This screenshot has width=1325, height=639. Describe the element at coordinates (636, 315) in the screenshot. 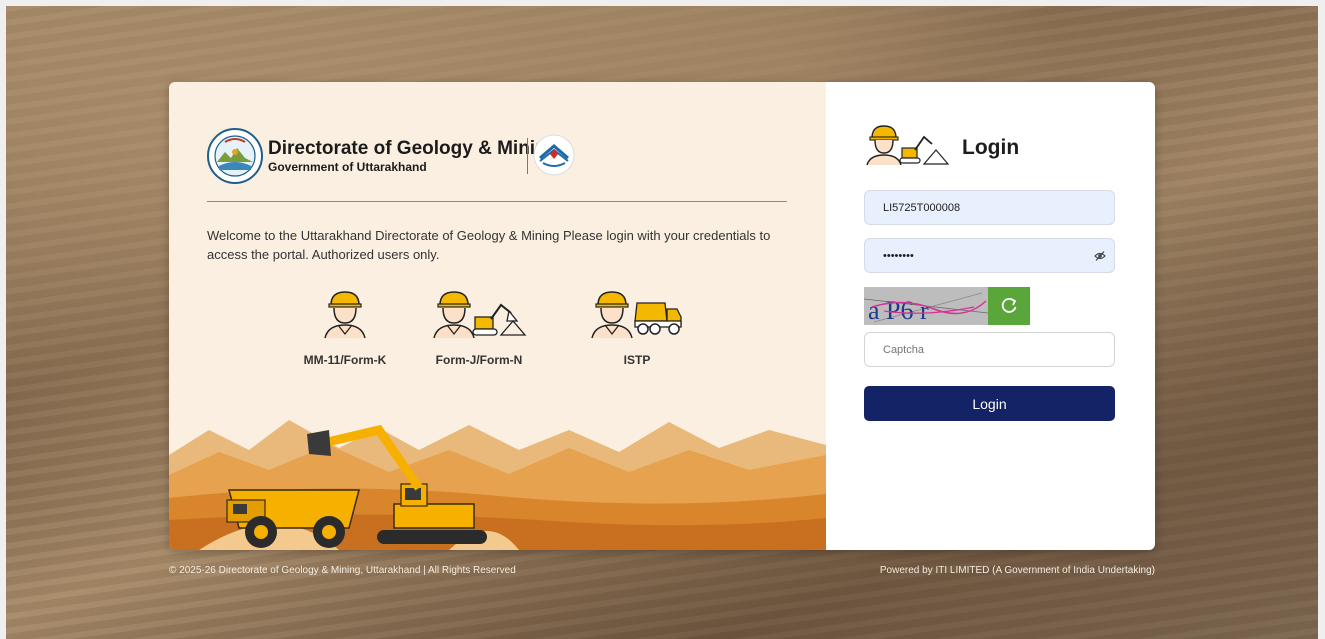

I see `worker-truck-icon` at that location.